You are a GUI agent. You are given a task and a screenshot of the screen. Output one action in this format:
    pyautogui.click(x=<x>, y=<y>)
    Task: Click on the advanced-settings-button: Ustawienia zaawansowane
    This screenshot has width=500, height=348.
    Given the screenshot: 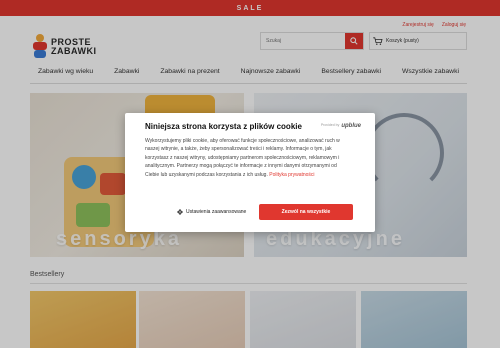 What is the action you would take?
    pyautogui.click(x=211, y=212)
    